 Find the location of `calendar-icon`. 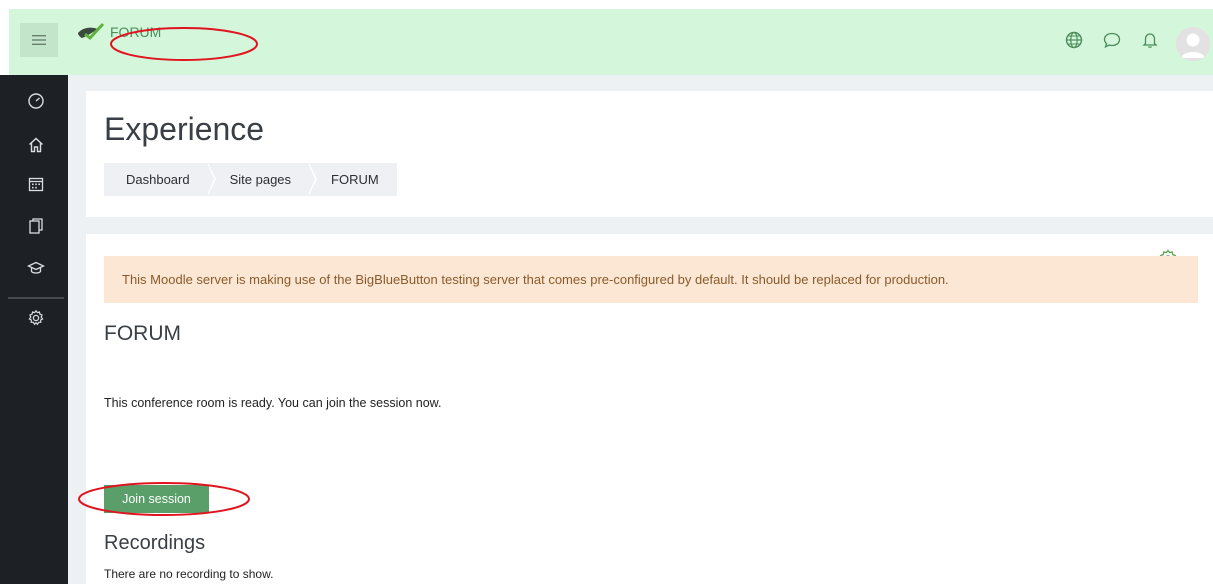

calendar-icon is located at coordinates (36, 184).